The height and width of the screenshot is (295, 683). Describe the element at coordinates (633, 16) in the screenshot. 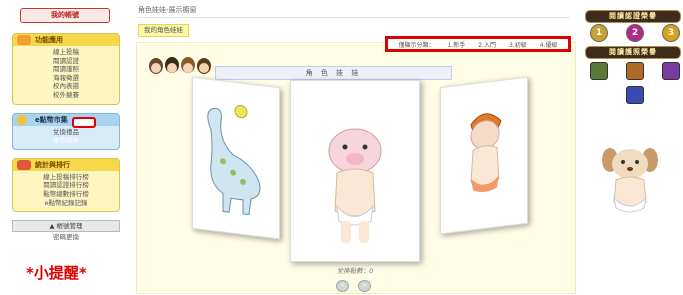

I see `reading-certification-honors-header: 閱讀認證榮譽` at that location.